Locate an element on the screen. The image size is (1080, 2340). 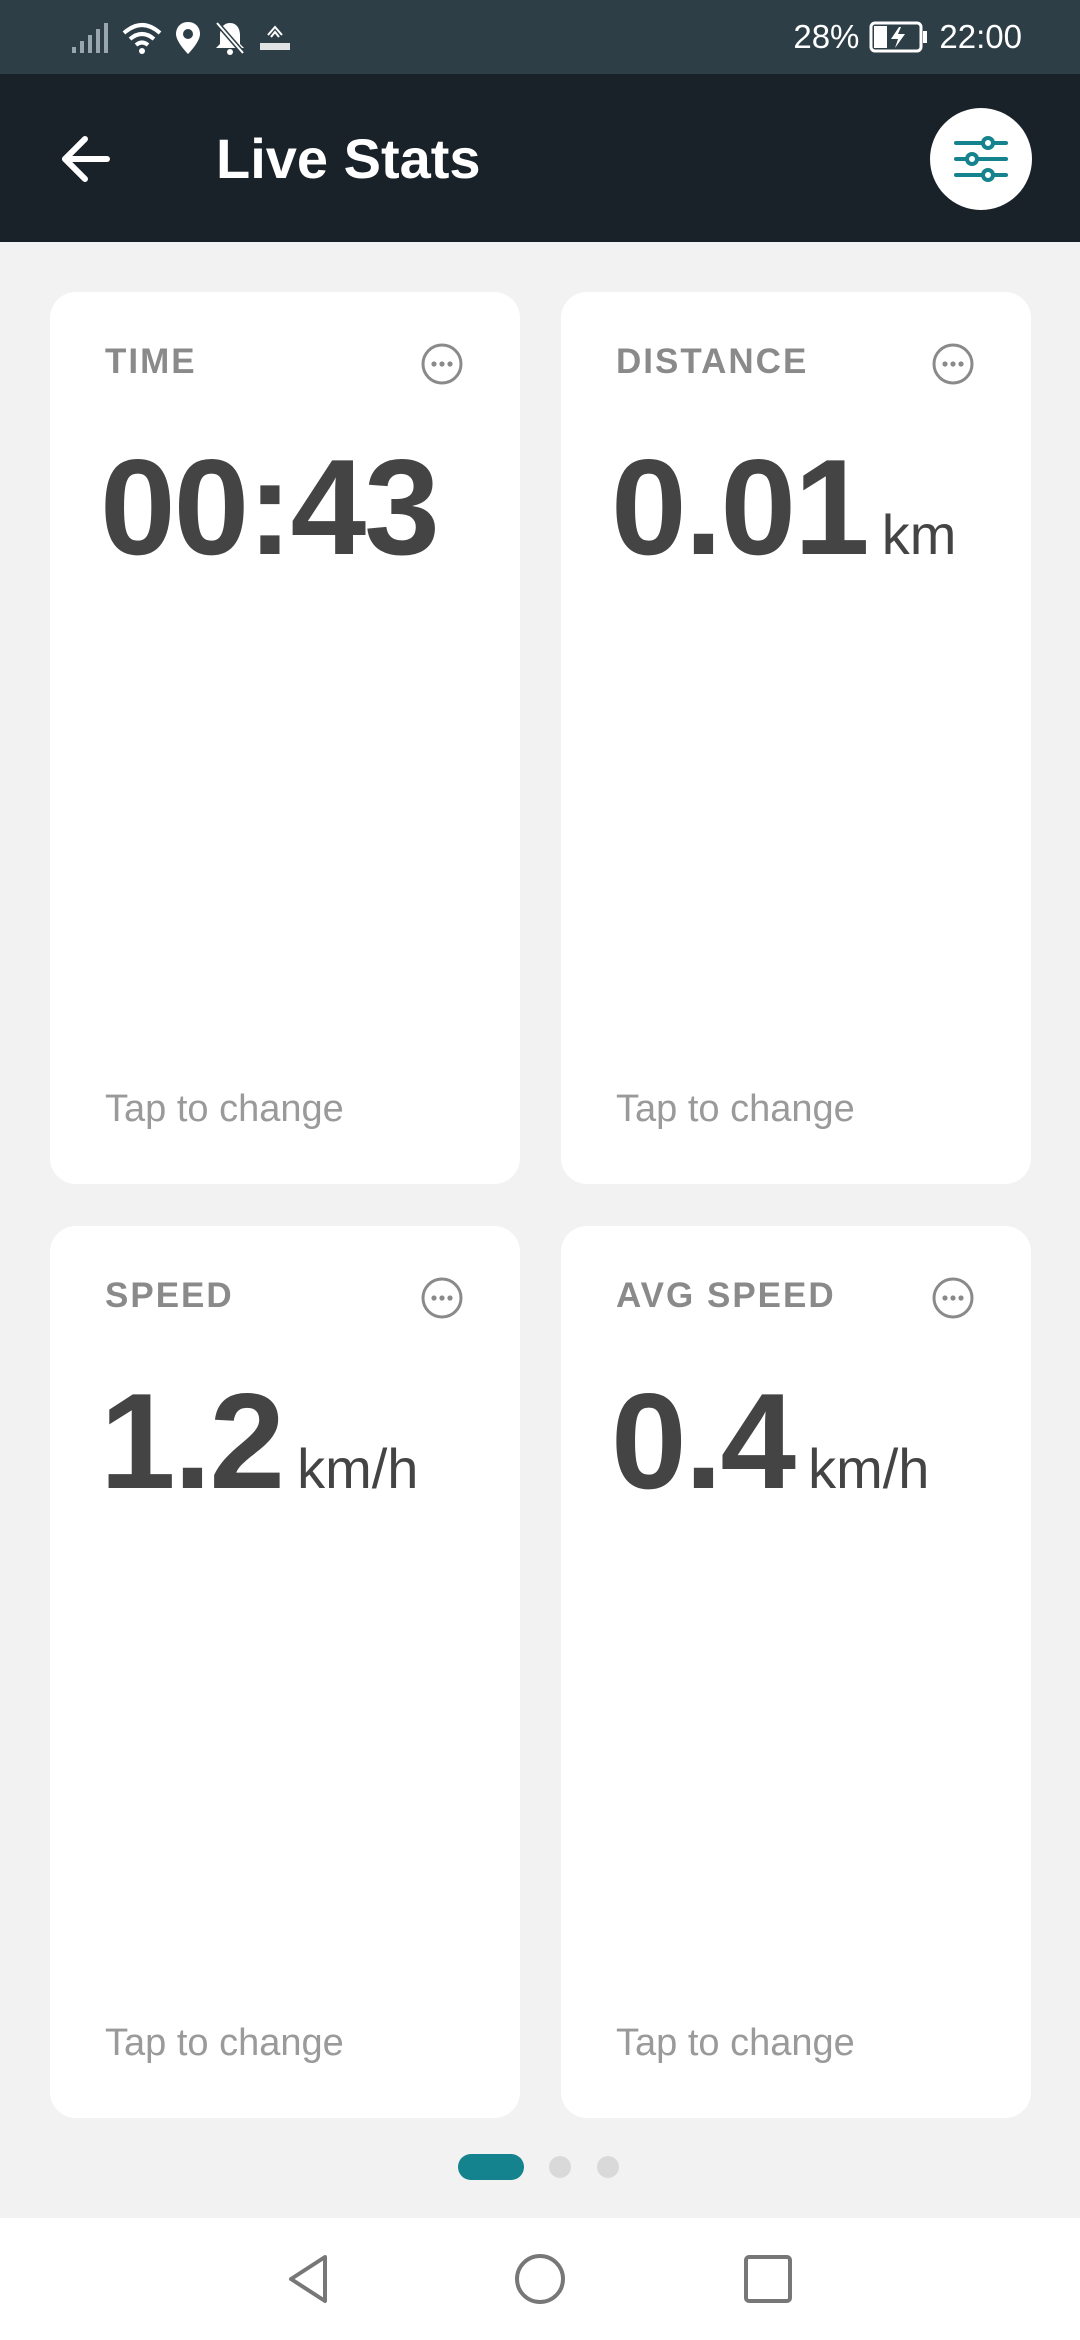
stat-value-row: 00:43 is located at coordinates (276, 507).